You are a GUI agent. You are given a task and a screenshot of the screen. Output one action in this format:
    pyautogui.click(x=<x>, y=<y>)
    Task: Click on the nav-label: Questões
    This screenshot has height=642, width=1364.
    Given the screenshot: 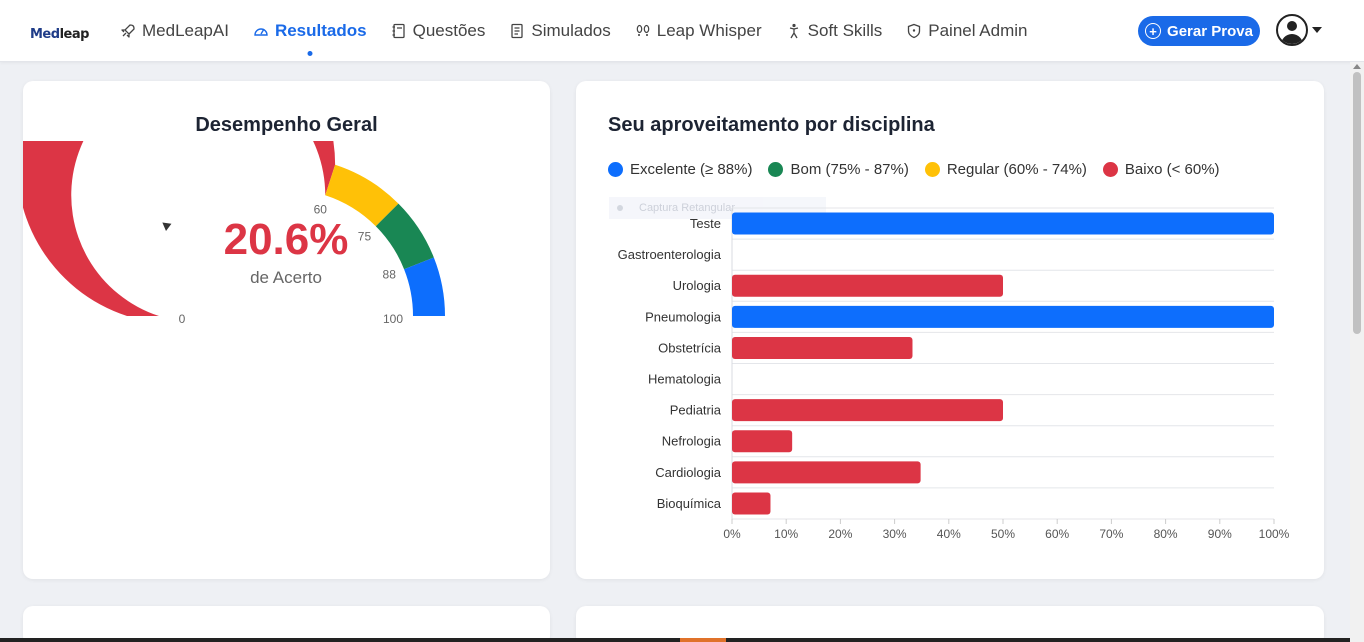 What is the action you would take?
    pyautogui.click(x=449, y=30)
    